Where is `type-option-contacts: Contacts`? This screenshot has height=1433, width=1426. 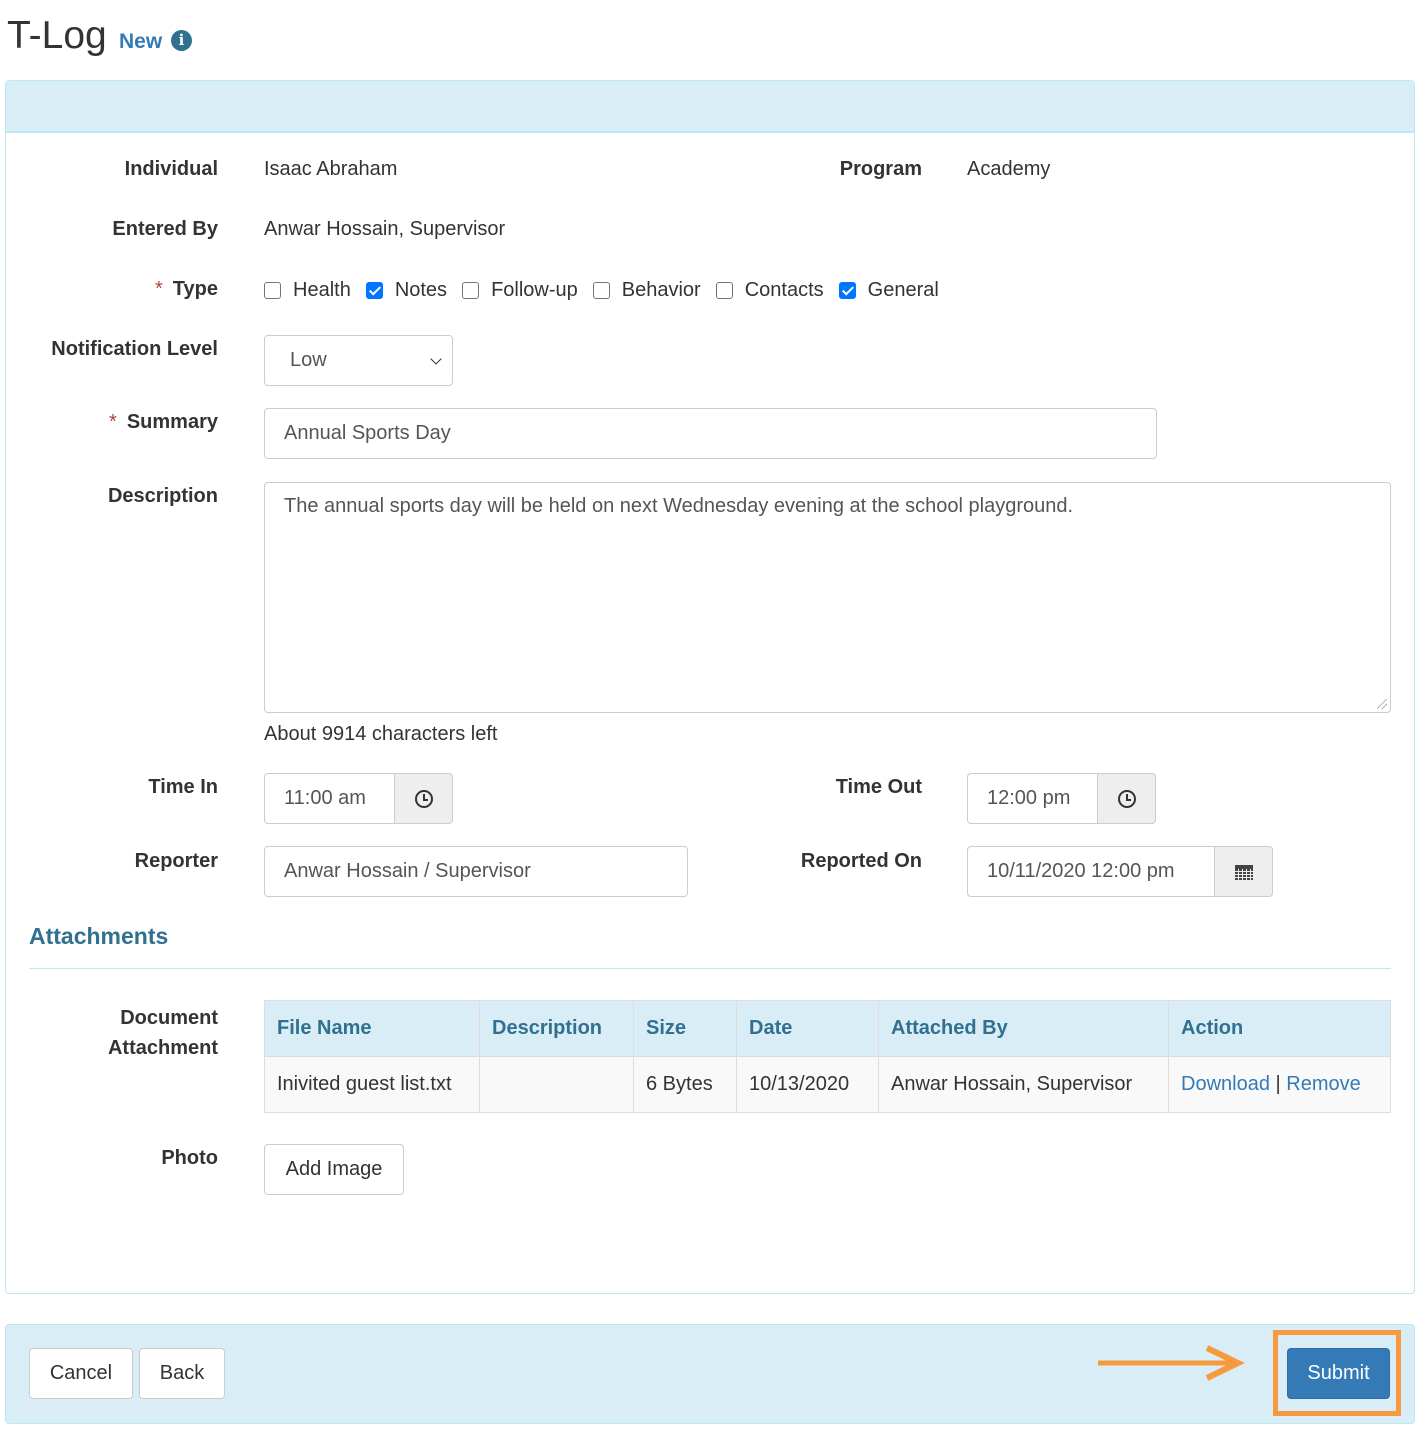
type-option-contacts: Contacts is located at coordinates (769, 290).